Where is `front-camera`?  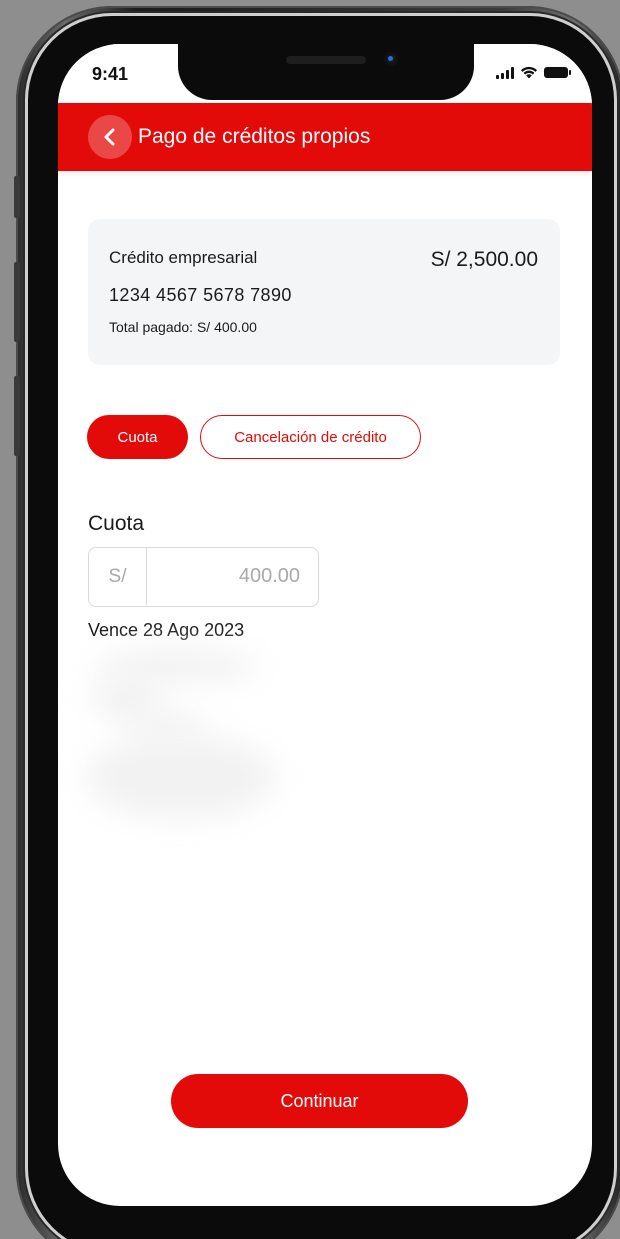 front-camera is located at coordinates (391, 59).